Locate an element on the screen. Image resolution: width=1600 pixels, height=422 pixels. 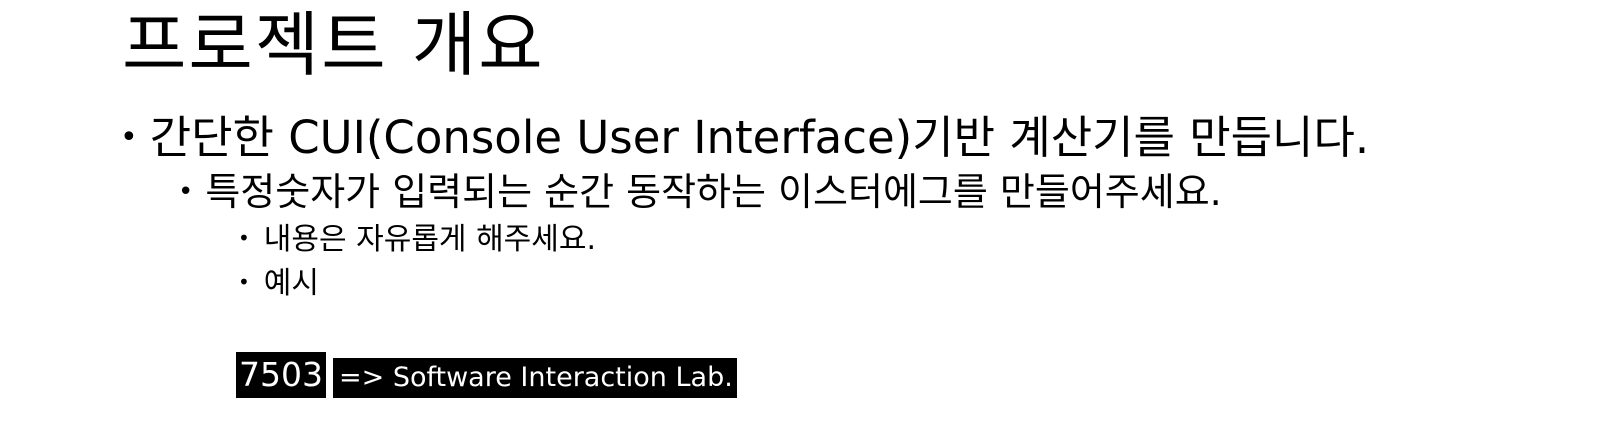
bullet-text: 내용은 자유롭게 해주세요. is located at coordinates (430, 239).